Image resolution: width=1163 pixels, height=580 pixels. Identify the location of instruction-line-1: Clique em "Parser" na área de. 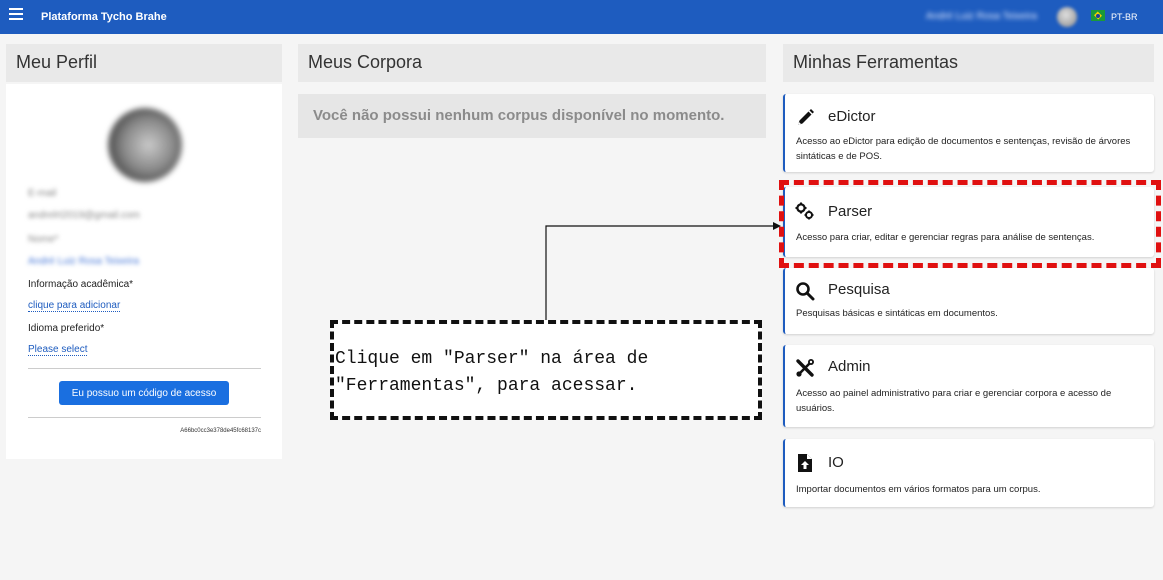
(492, 359).